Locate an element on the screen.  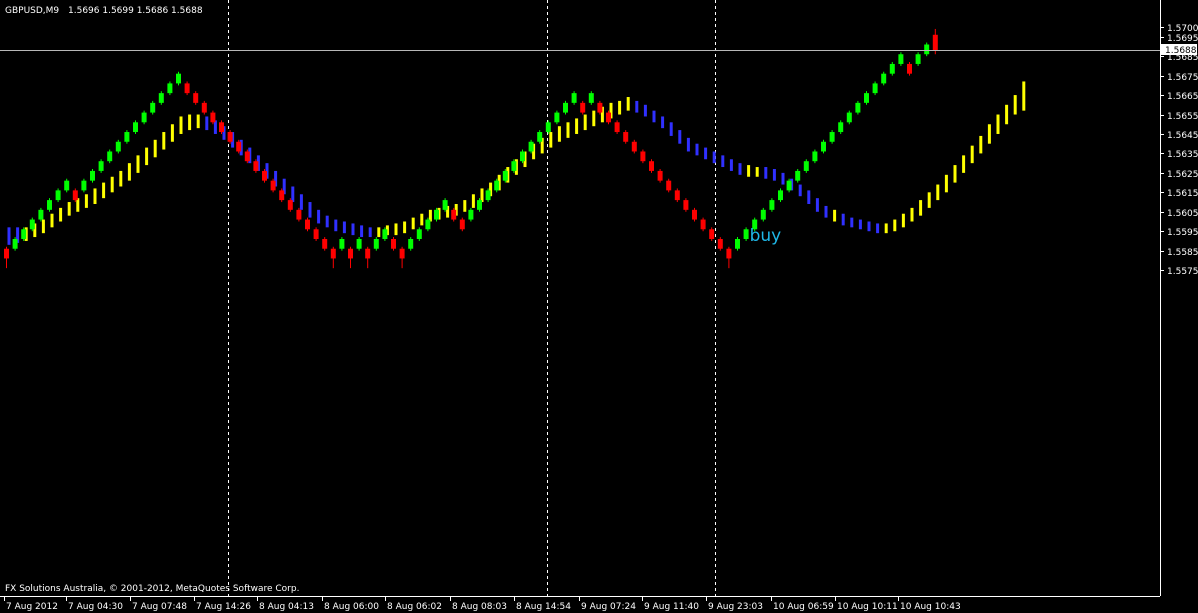
price-tick-label: 1.5615 is located at coordinates (1182, 194).